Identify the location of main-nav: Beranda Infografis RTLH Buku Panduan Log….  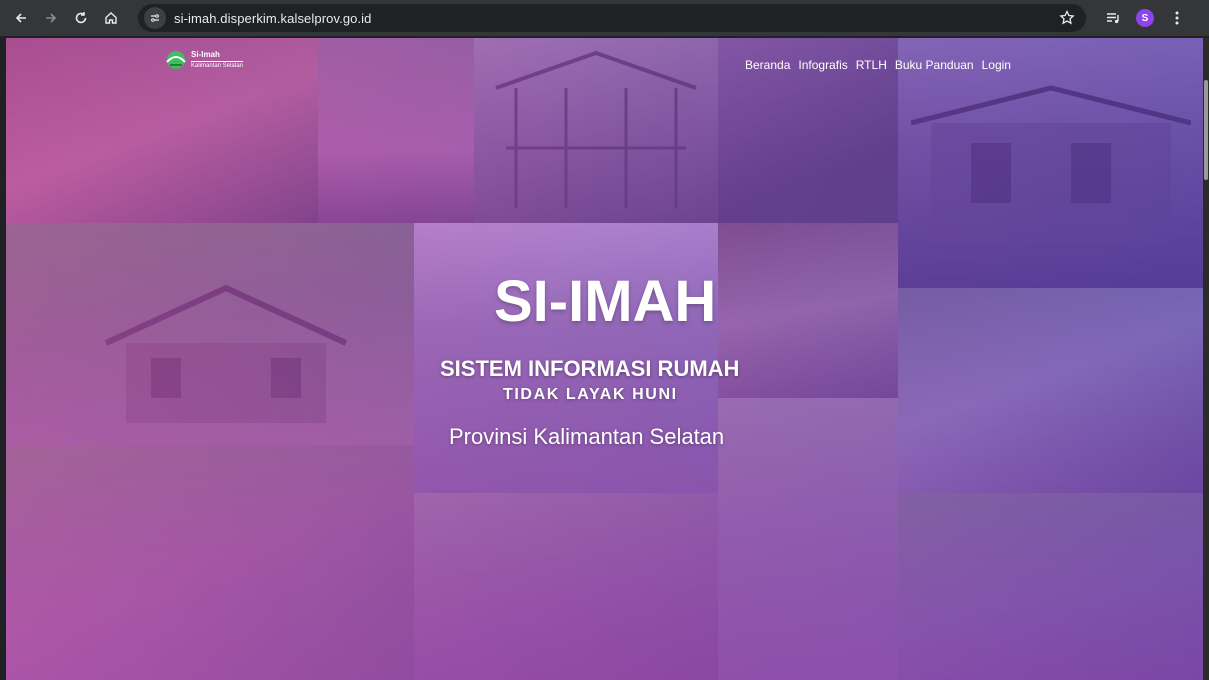
(878, 65).